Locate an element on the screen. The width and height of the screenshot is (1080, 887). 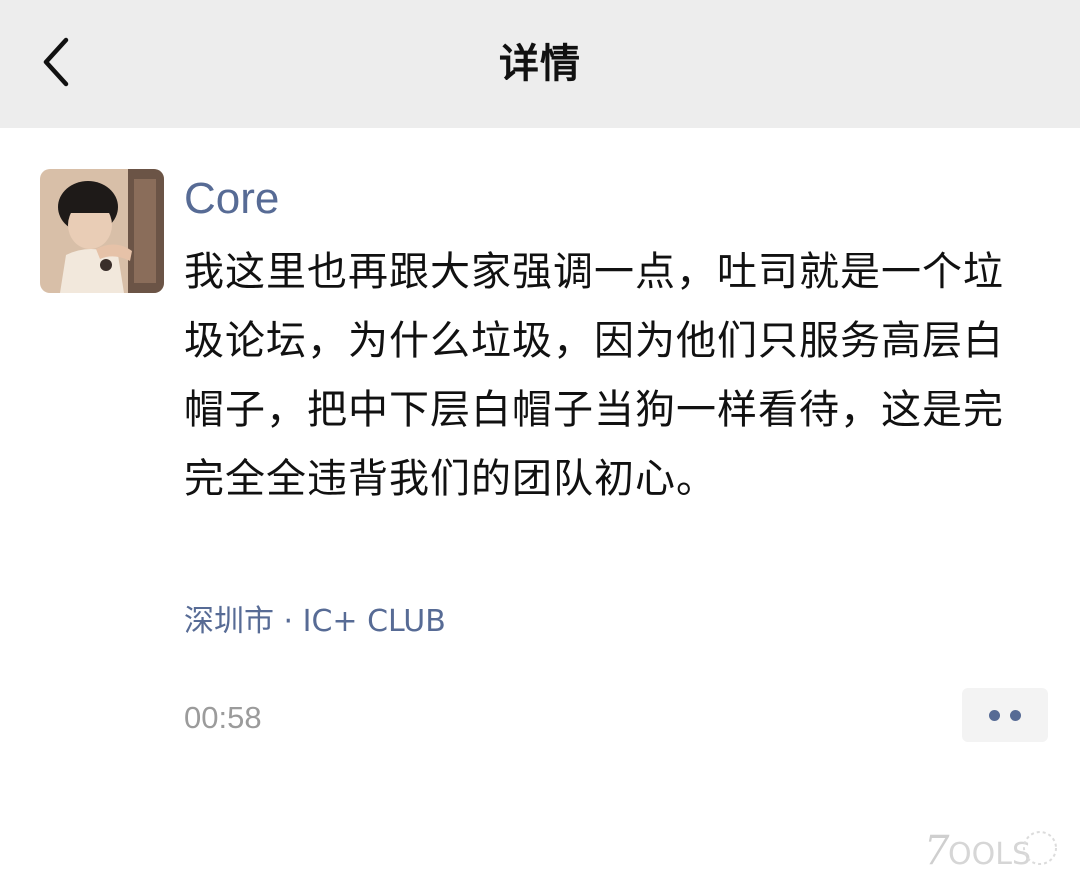
chevron-left-icon is located at coordinates (56, 62).